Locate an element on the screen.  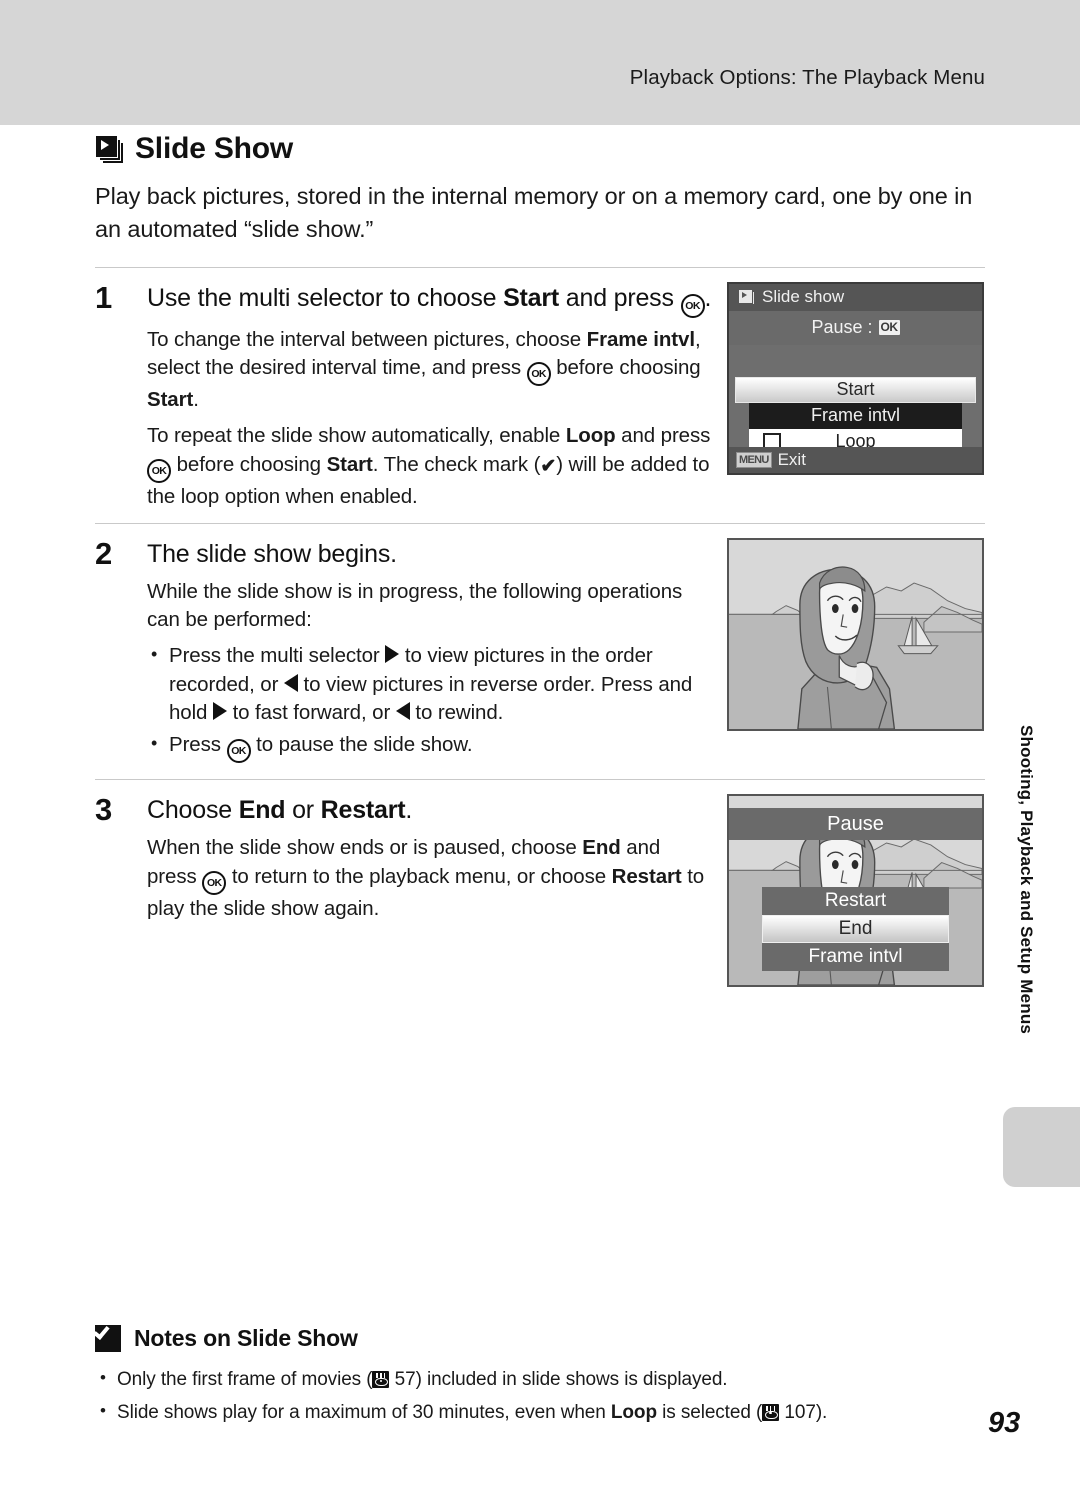
pause-menu-item-restart: Restart is located at coordinates (855, 901).